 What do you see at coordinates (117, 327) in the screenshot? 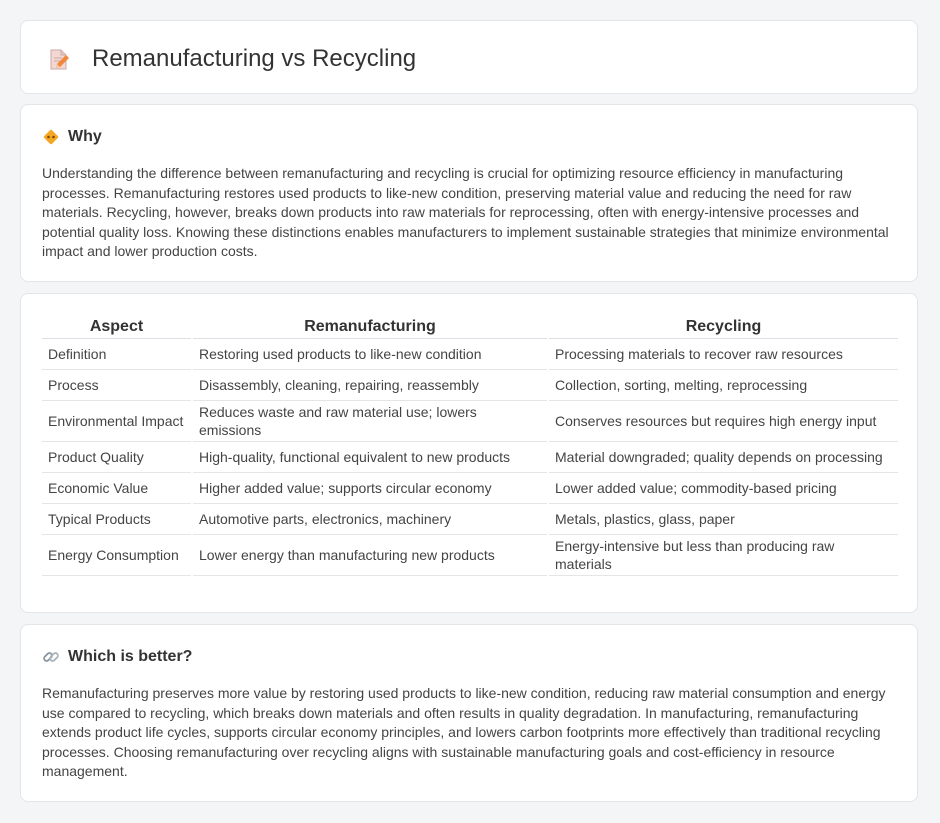
I see `header-aspect: Aspect` at bounding box center [117, 327].